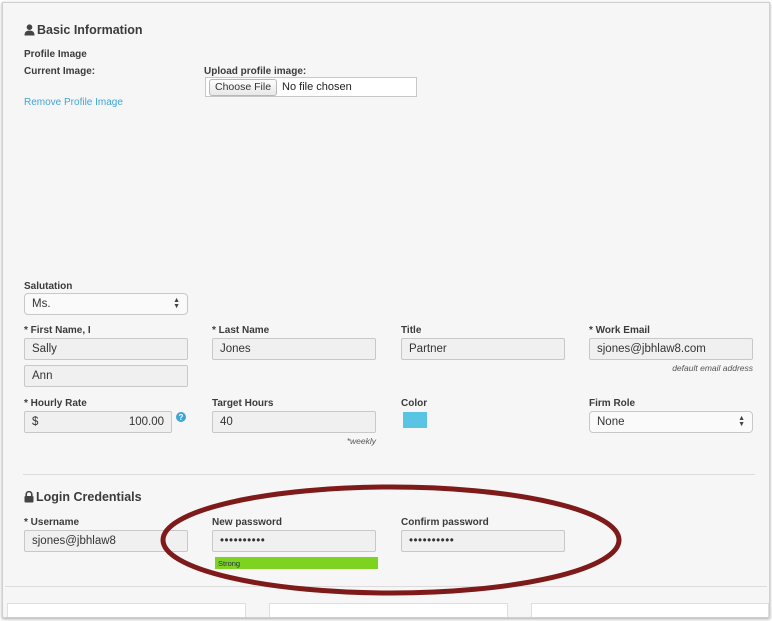 The image size is (772, 621). What do you see at coordinates (415, 420) in the screenshot?
I see `color-swatch` at bounding box center [415, 420].